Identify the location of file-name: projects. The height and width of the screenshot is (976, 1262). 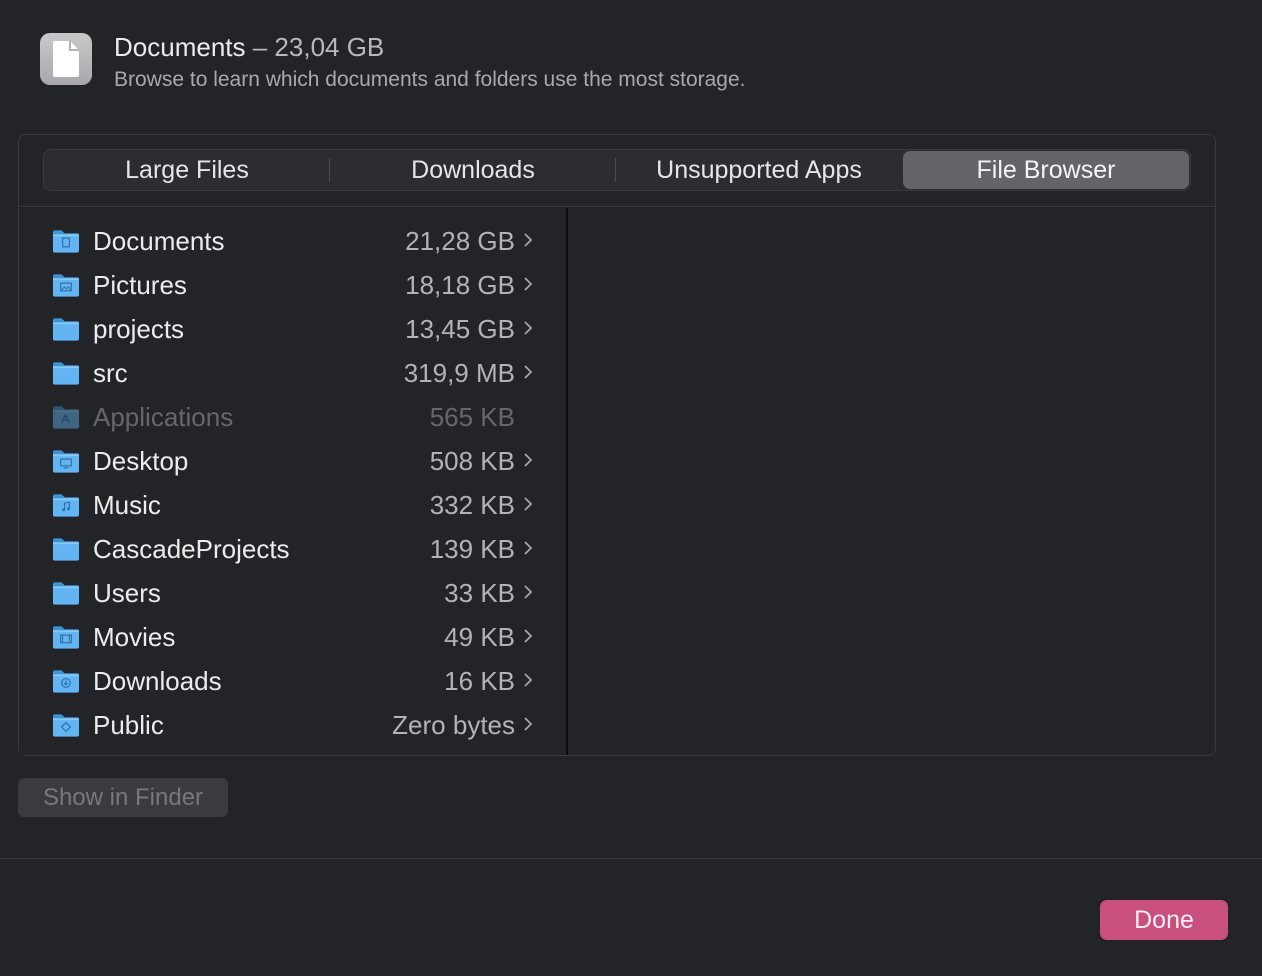
(139, 328).